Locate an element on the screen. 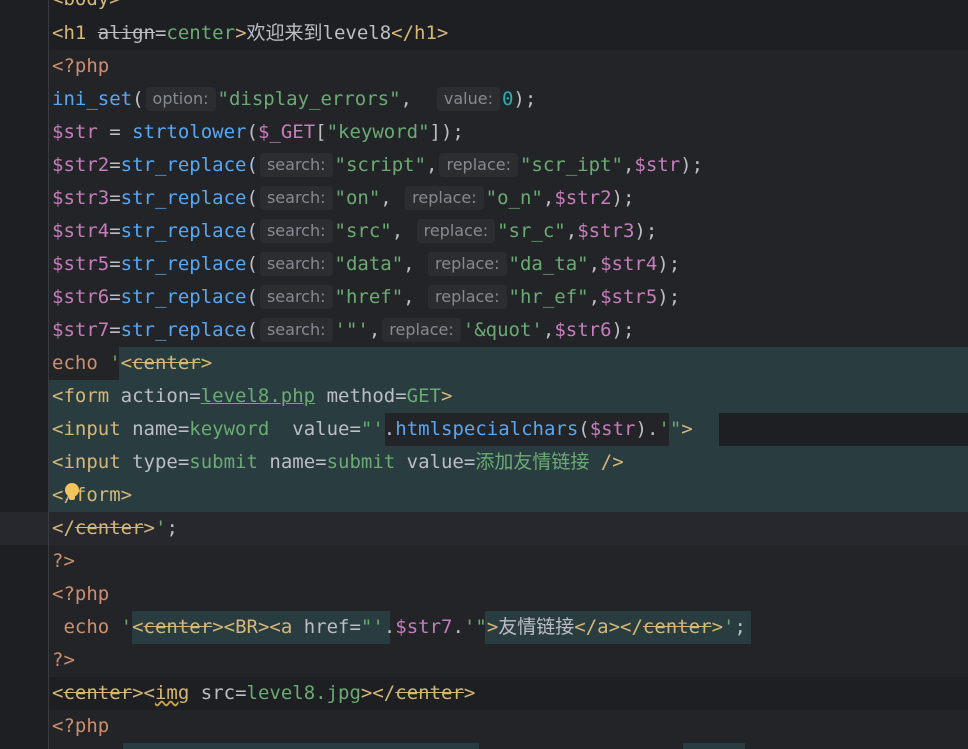 Image resolution: width=968 pixels, height=749 pixels. current-line-gutter is located at coordinates (24, 528).